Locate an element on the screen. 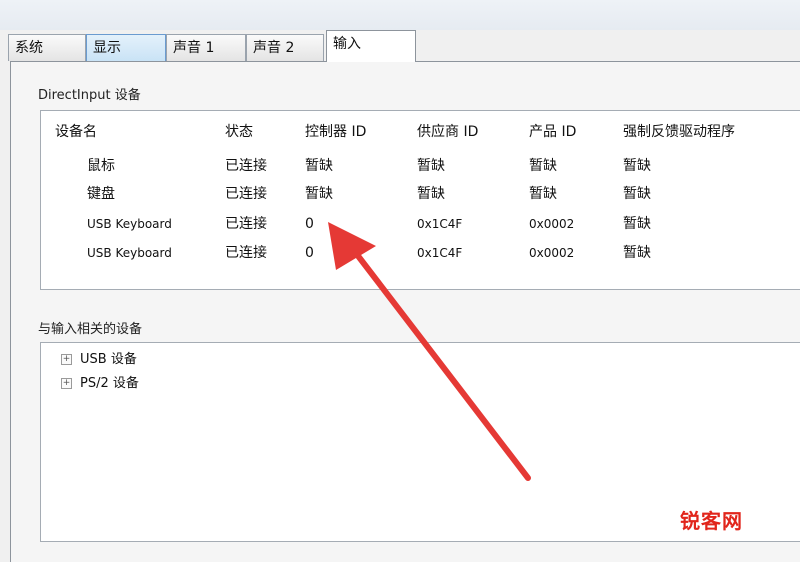 Image resolution: width=800 pixels, height=562 pixels. column-header-product-id: 产品 ID is located at coordinates (552, 132).